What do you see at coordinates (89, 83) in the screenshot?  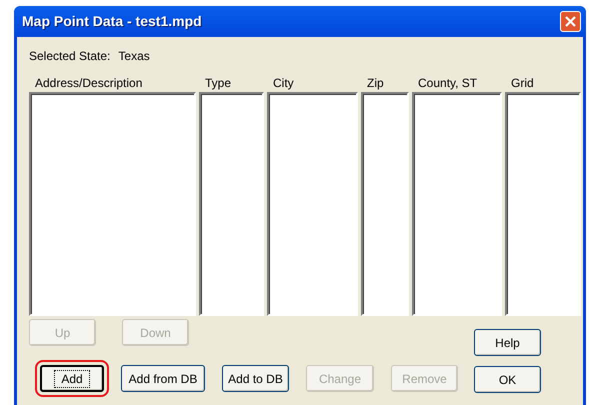 I see `column-header: Address/Description` at bounding box center [89, 83].